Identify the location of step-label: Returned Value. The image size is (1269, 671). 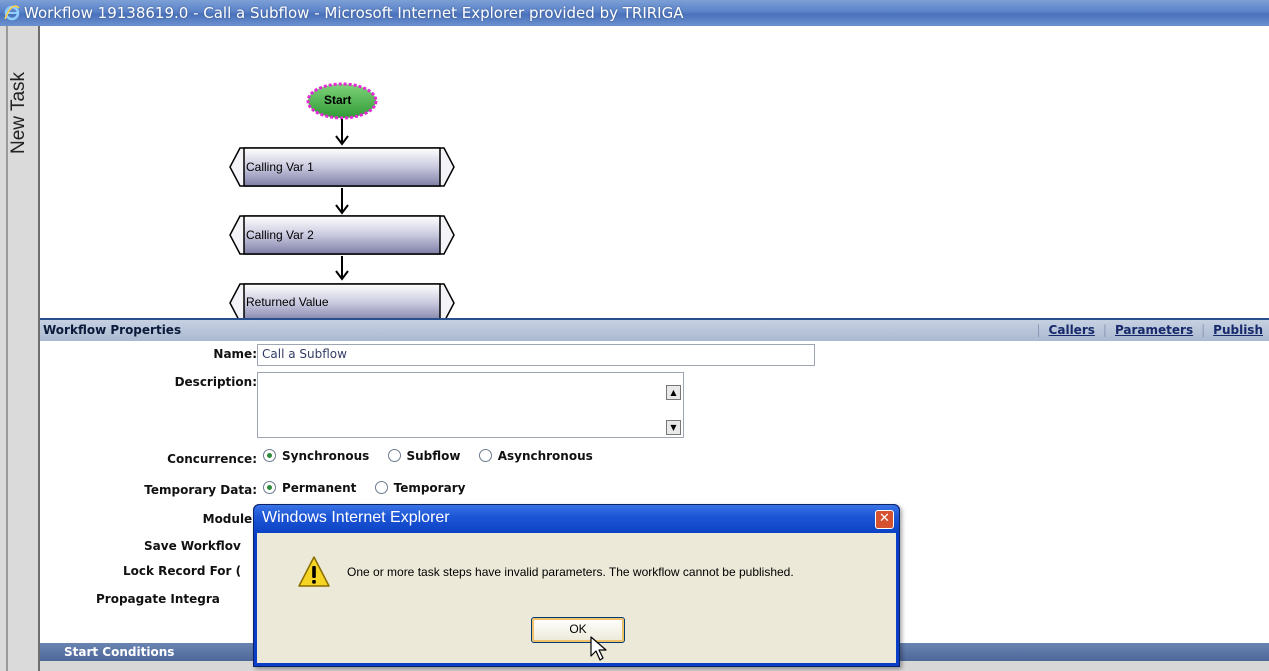
(287, 302).